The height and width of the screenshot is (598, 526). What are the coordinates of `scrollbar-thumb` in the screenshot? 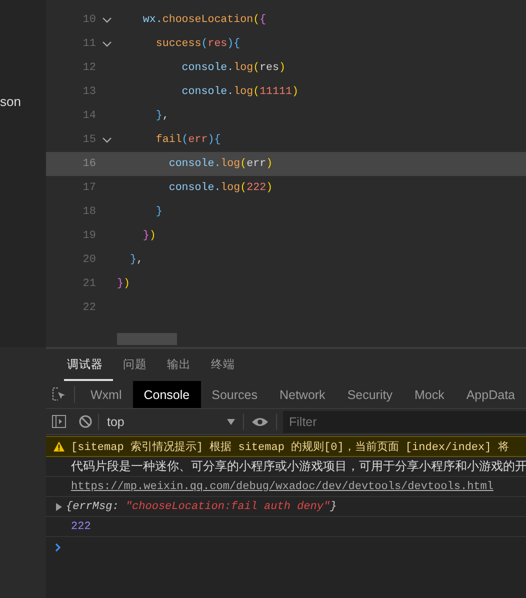 It's located at (147, 339).